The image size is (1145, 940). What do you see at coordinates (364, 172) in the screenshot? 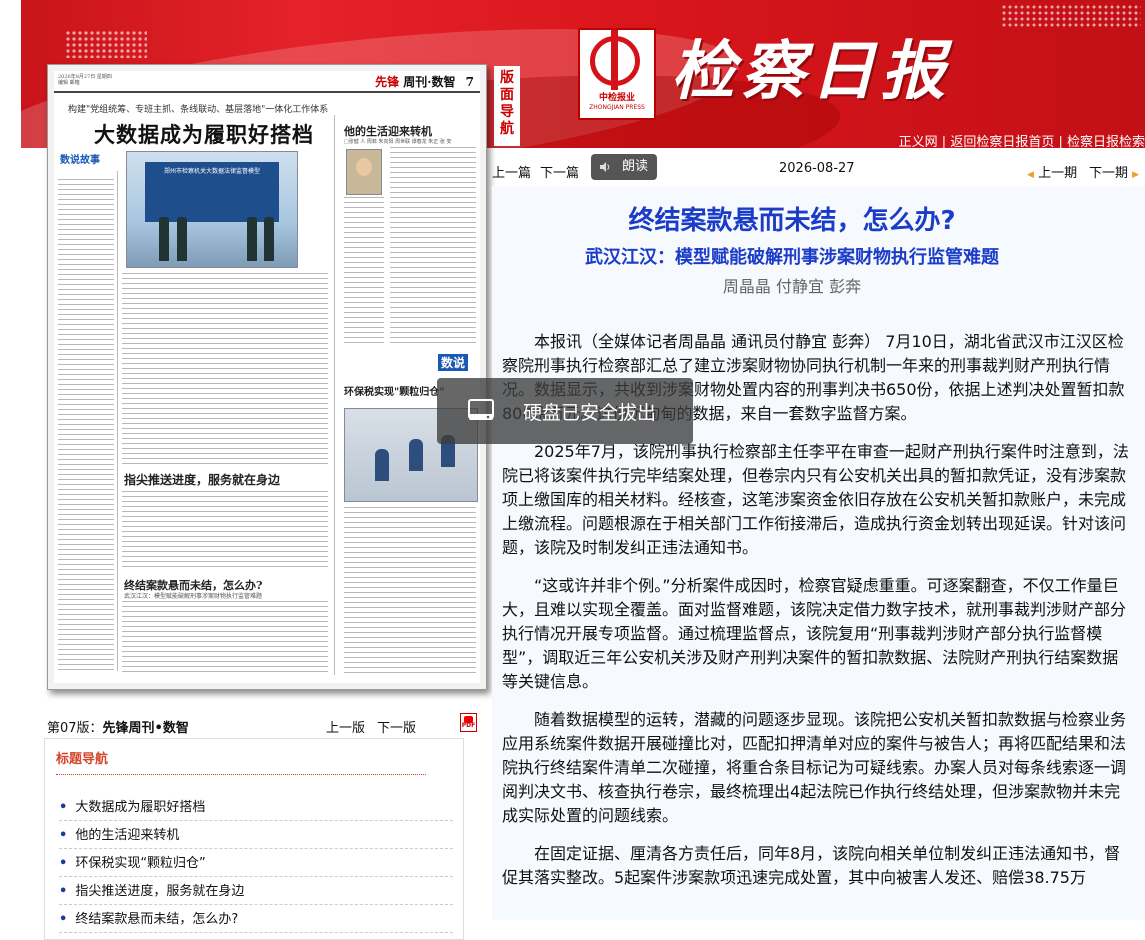
I see `thumb-portrait` at bounding box center [364, 172].